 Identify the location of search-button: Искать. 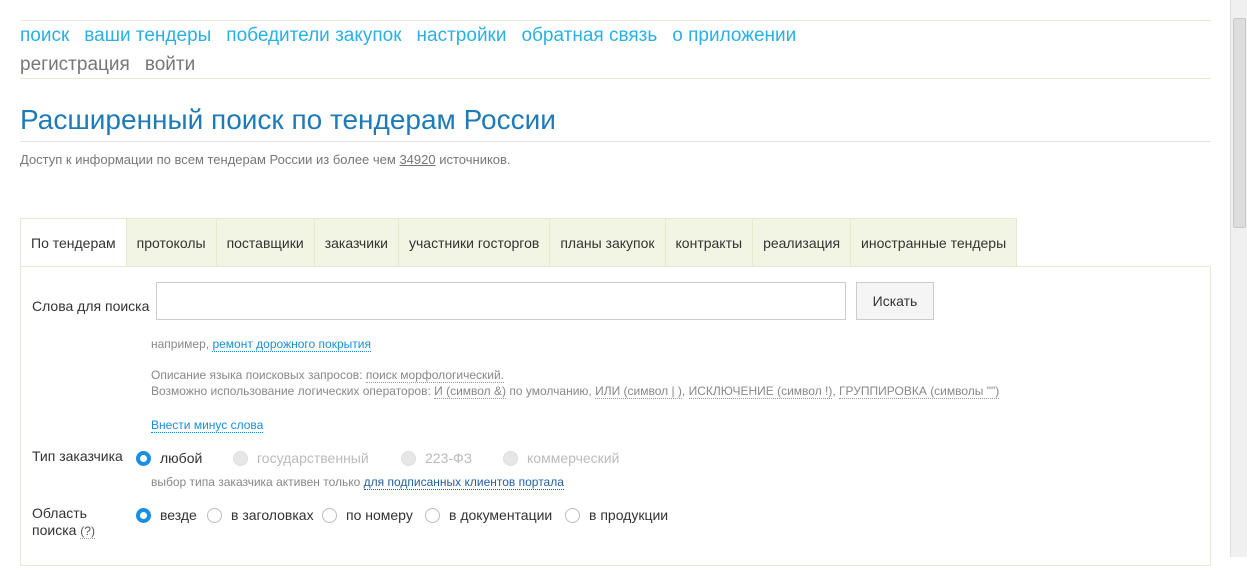
(895, 301).